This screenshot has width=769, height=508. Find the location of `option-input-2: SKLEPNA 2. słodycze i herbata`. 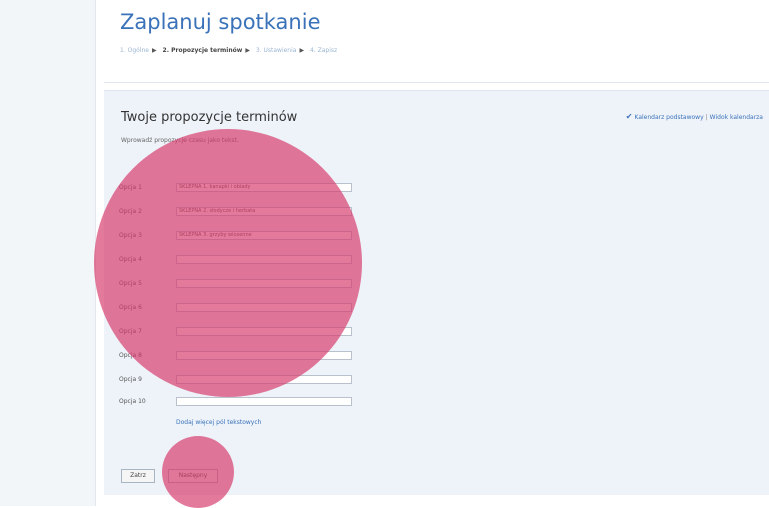

option-input-2: SKLEPNA 2. słodycze i herbata is located at coordinates (264, 211).